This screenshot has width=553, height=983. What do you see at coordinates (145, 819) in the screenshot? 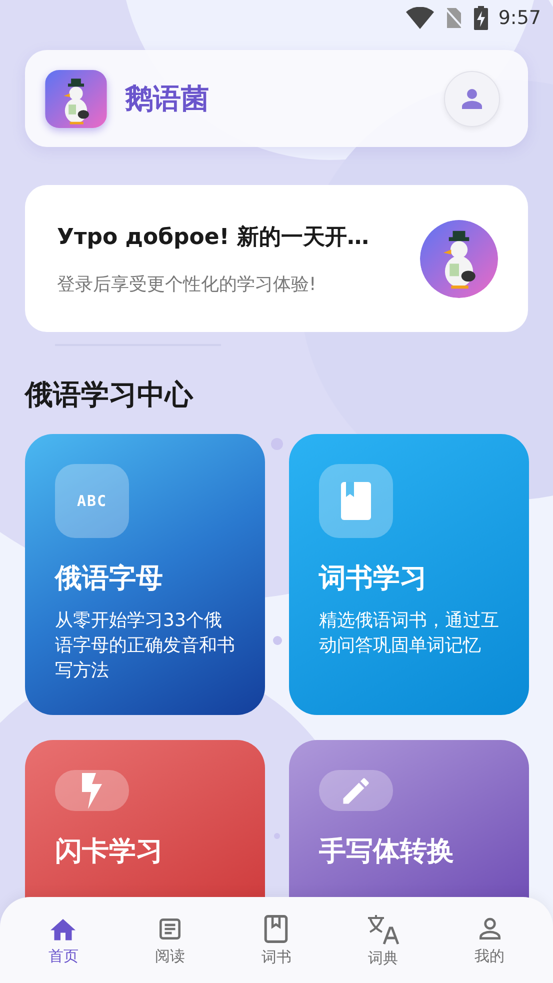
I see `feature-card: 闪卡学习` at bounding box center [145, 819].